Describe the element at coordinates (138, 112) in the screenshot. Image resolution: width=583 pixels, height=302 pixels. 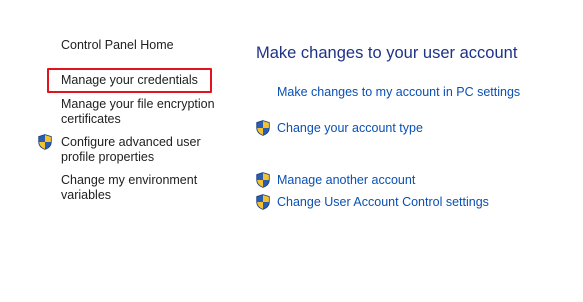
I see `manage-file-encryption-link: Manage your file encryption certificates` at that location.